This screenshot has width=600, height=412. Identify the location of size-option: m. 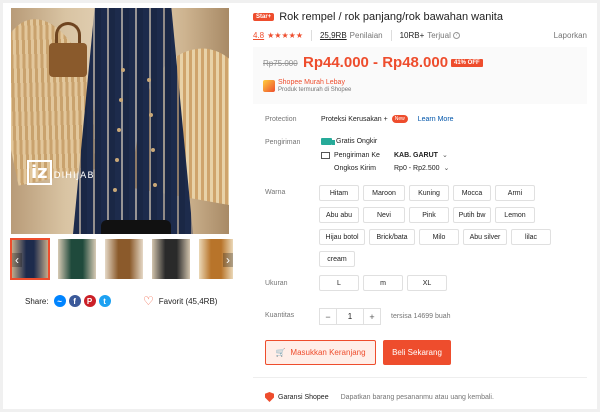
(383, 283).